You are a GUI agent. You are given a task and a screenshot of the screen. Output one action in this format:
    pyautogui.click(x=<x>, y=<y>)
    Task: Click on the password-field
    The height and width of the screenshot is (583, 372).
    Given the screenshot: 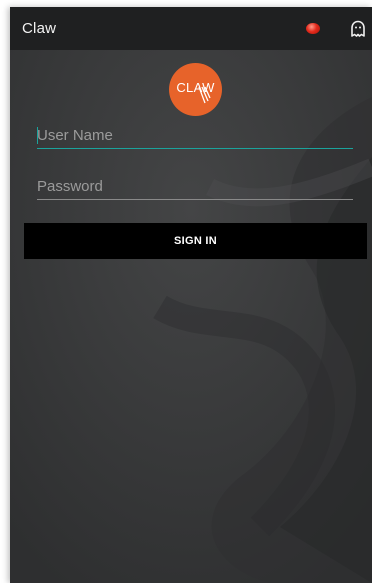 What is the action you would take?
    pyautogui.click(x=195, y=186)
    